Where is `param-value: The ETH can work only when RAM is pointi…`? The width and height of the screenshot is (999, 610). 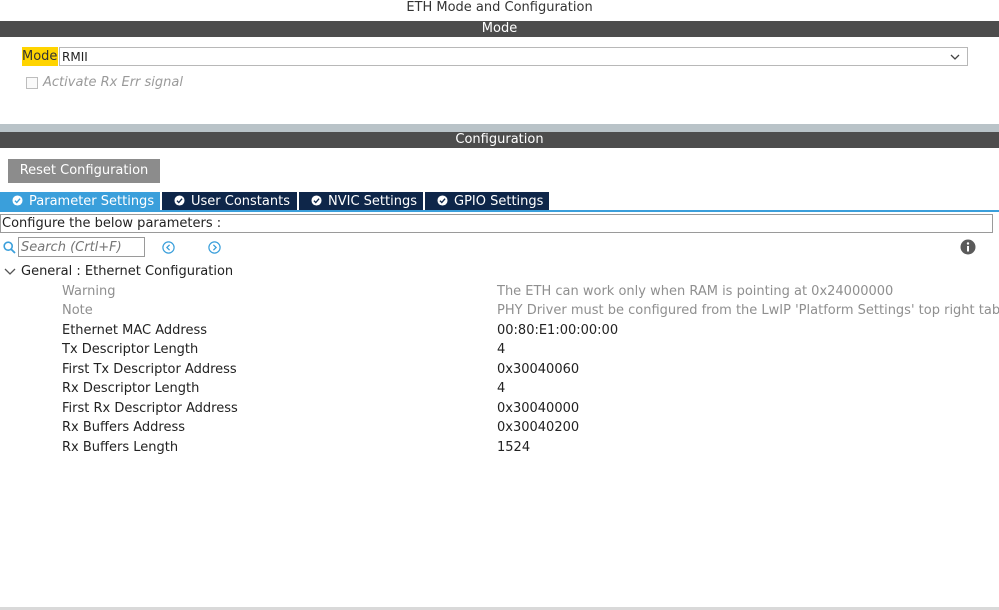 param-value: The ETH can work only when RAM is pointi… is located at coordinates (695, 291).